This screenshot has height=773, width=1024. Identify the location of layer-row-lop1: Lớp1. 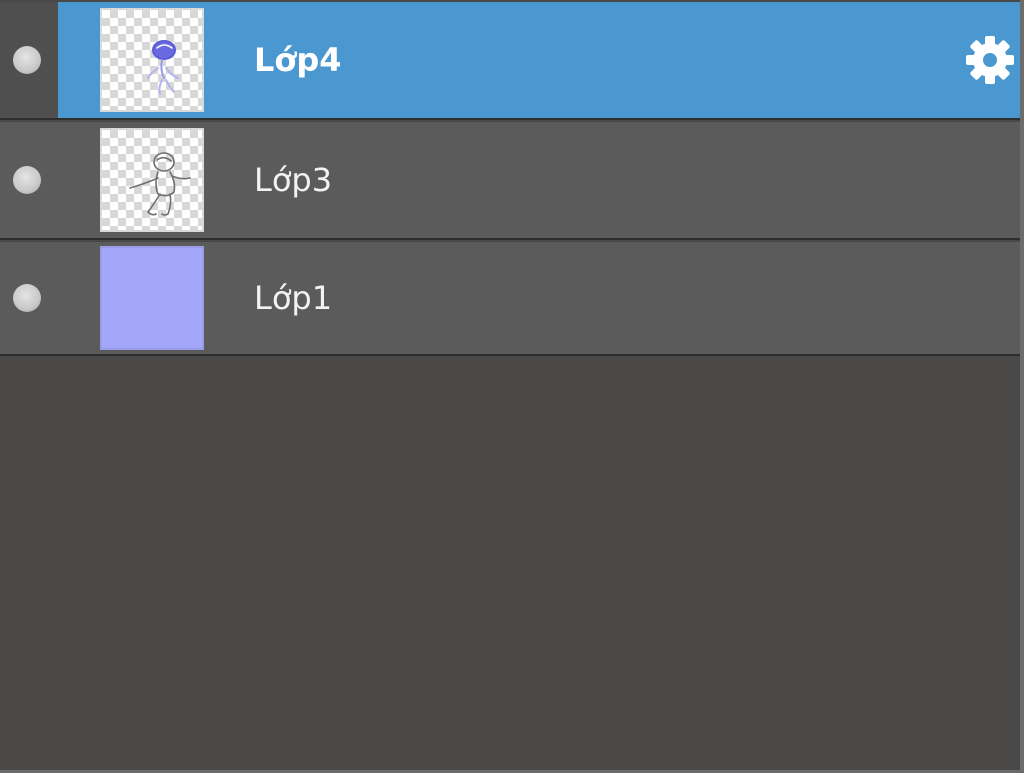
(510, 299).